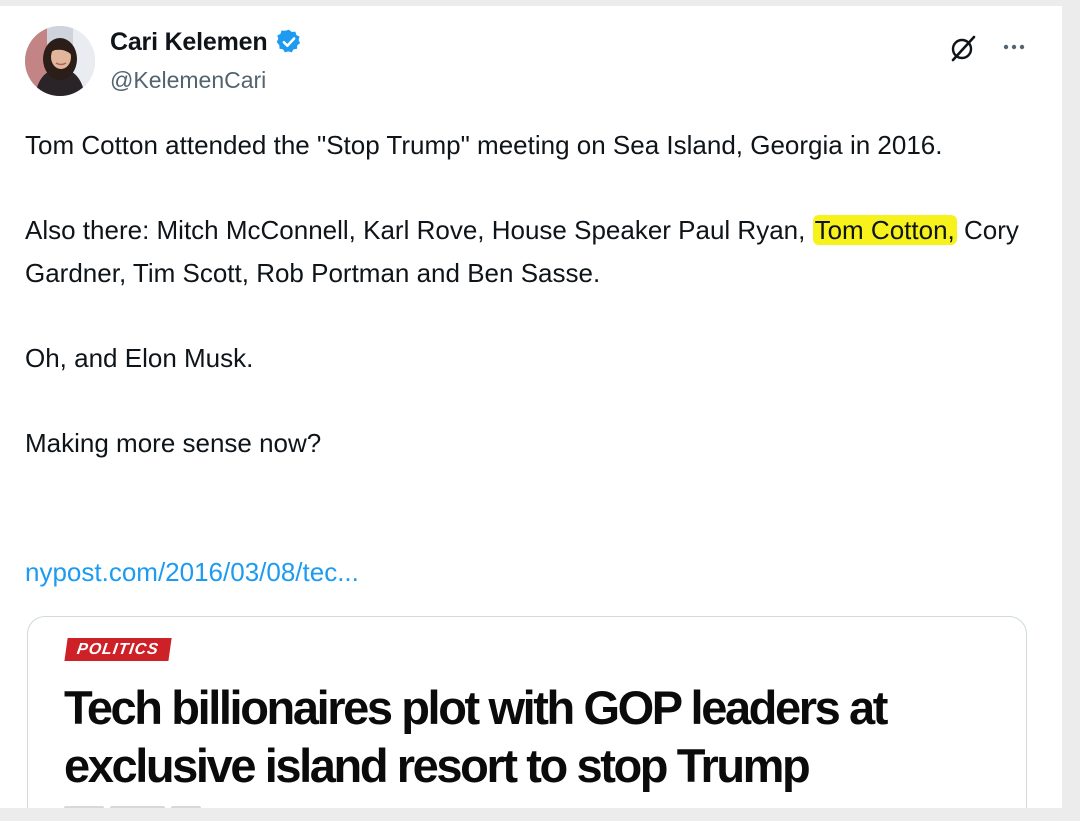 The height and width of the screenshot is (821, 1080). Describe the element at coordinates (118, 650) in the screenshot. I see `category-tag: POLITICS` at that location.